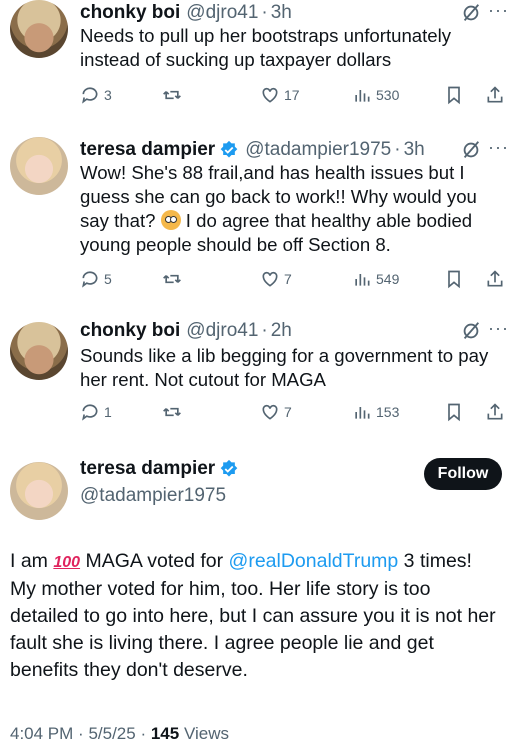  I want to click on tweet-header: teresa dampier @tadampier1975 · 3h, so click(252, 150).